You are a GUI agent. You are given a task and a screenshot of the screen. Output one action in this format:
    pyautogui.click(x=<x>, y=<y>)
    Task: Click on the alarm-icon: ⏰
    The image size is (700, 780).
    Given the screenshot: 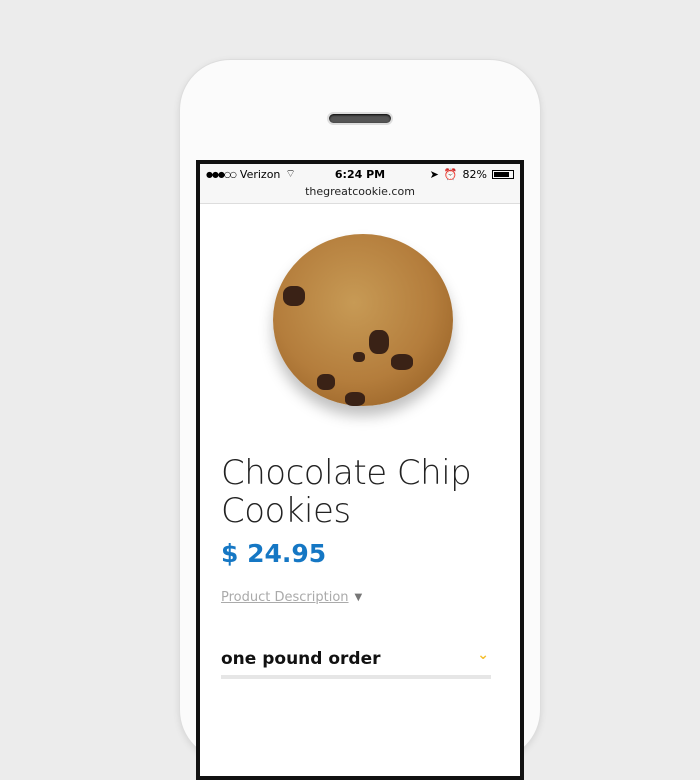 What is the action you would take?
    pyautogui.click(x=450, y=174)
    